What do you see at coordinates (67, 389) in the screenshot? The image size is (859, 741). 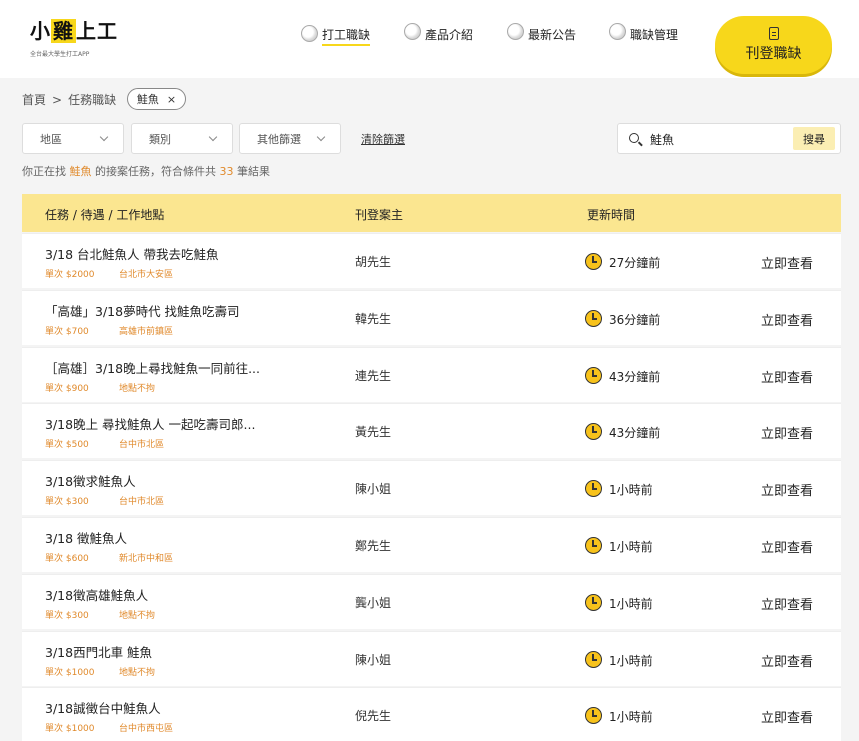 I see `job-pay: 單次 $900` at bounding box center [67, 389].